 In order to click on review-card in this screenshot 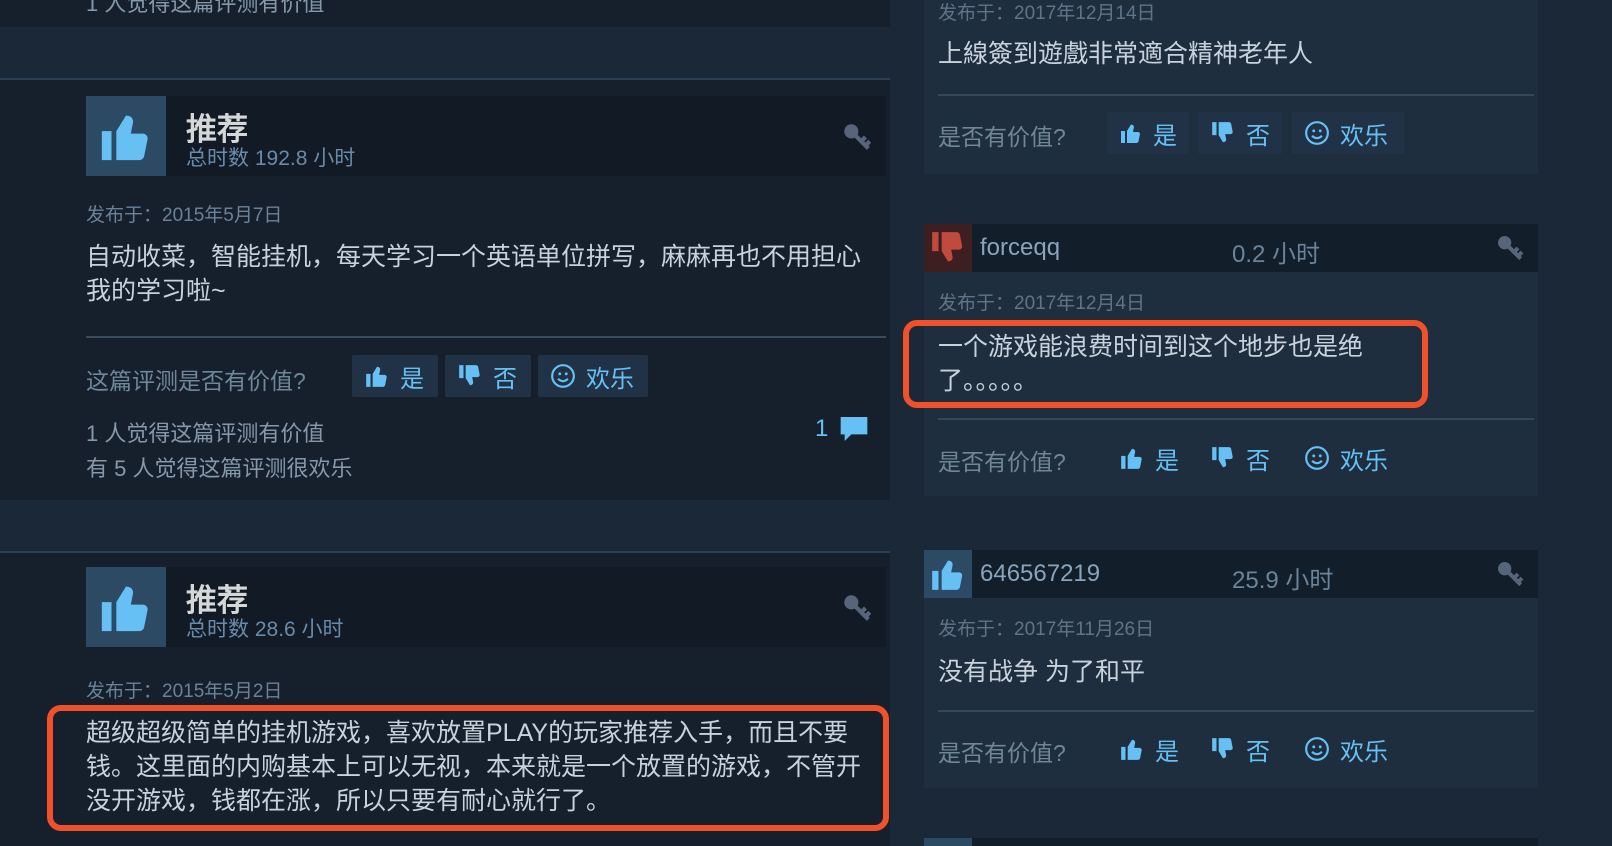, I will do `click(1231, 842)`.